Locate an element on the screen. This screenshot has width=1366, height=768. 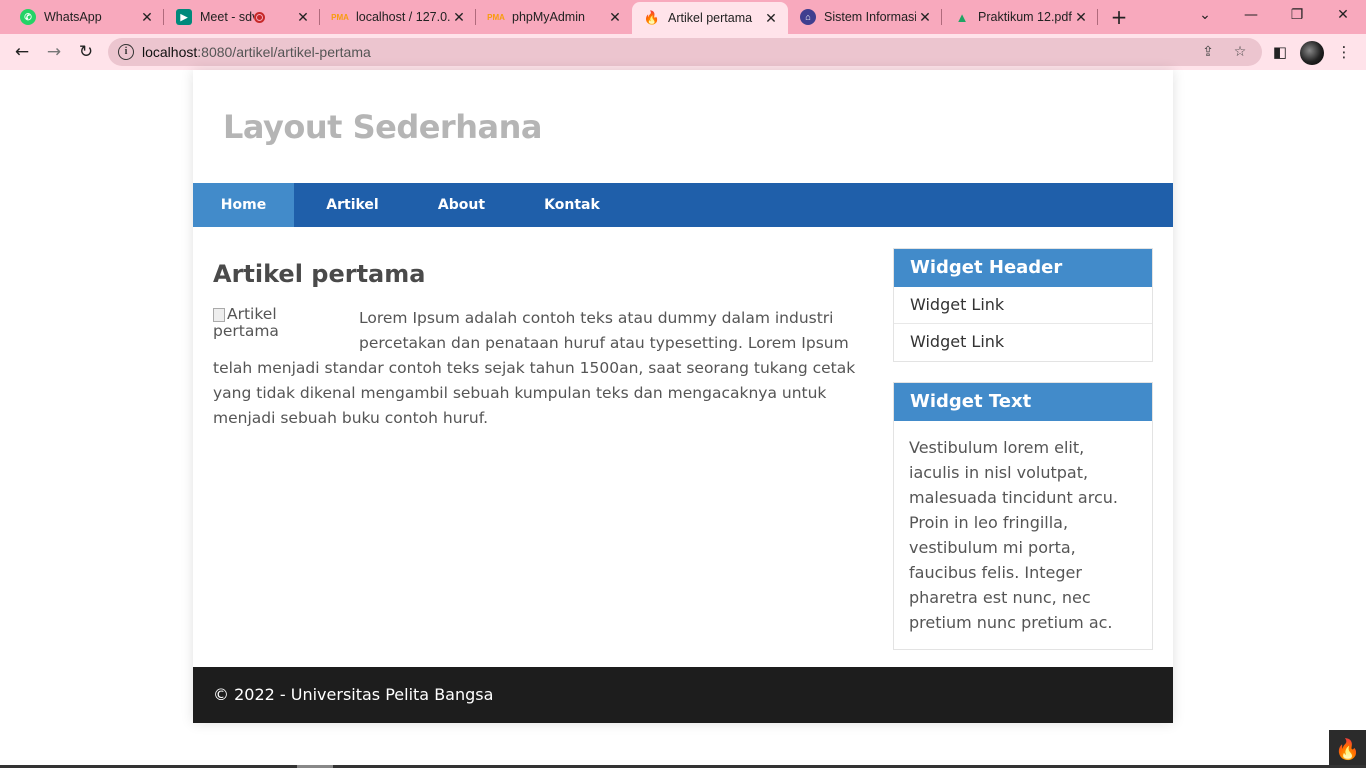
tab-title: phpMyAdmin is located at coordinates (548, 17).